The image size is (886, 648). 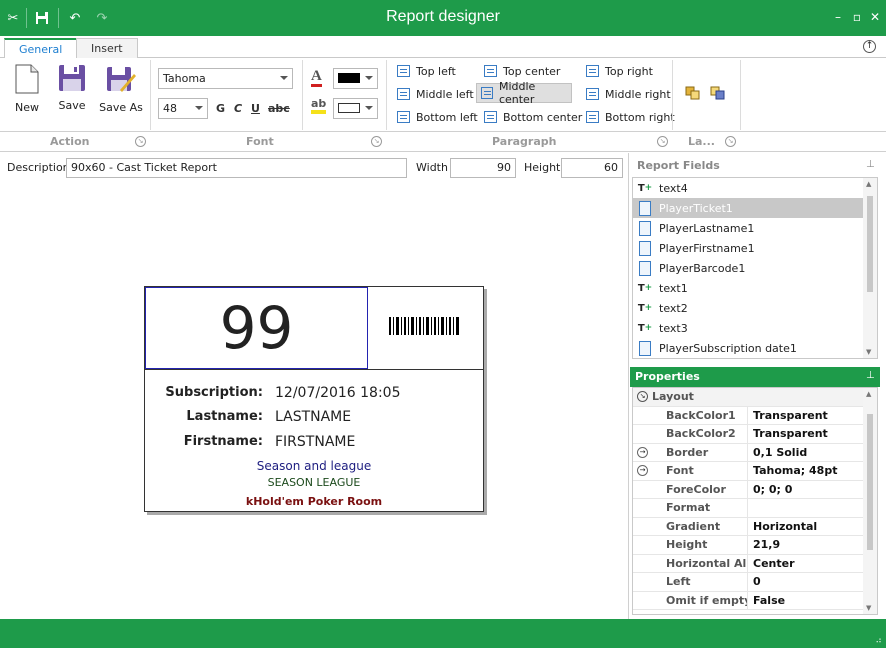 I want to click on align-top-right-icon, so click(x=592, y=71).